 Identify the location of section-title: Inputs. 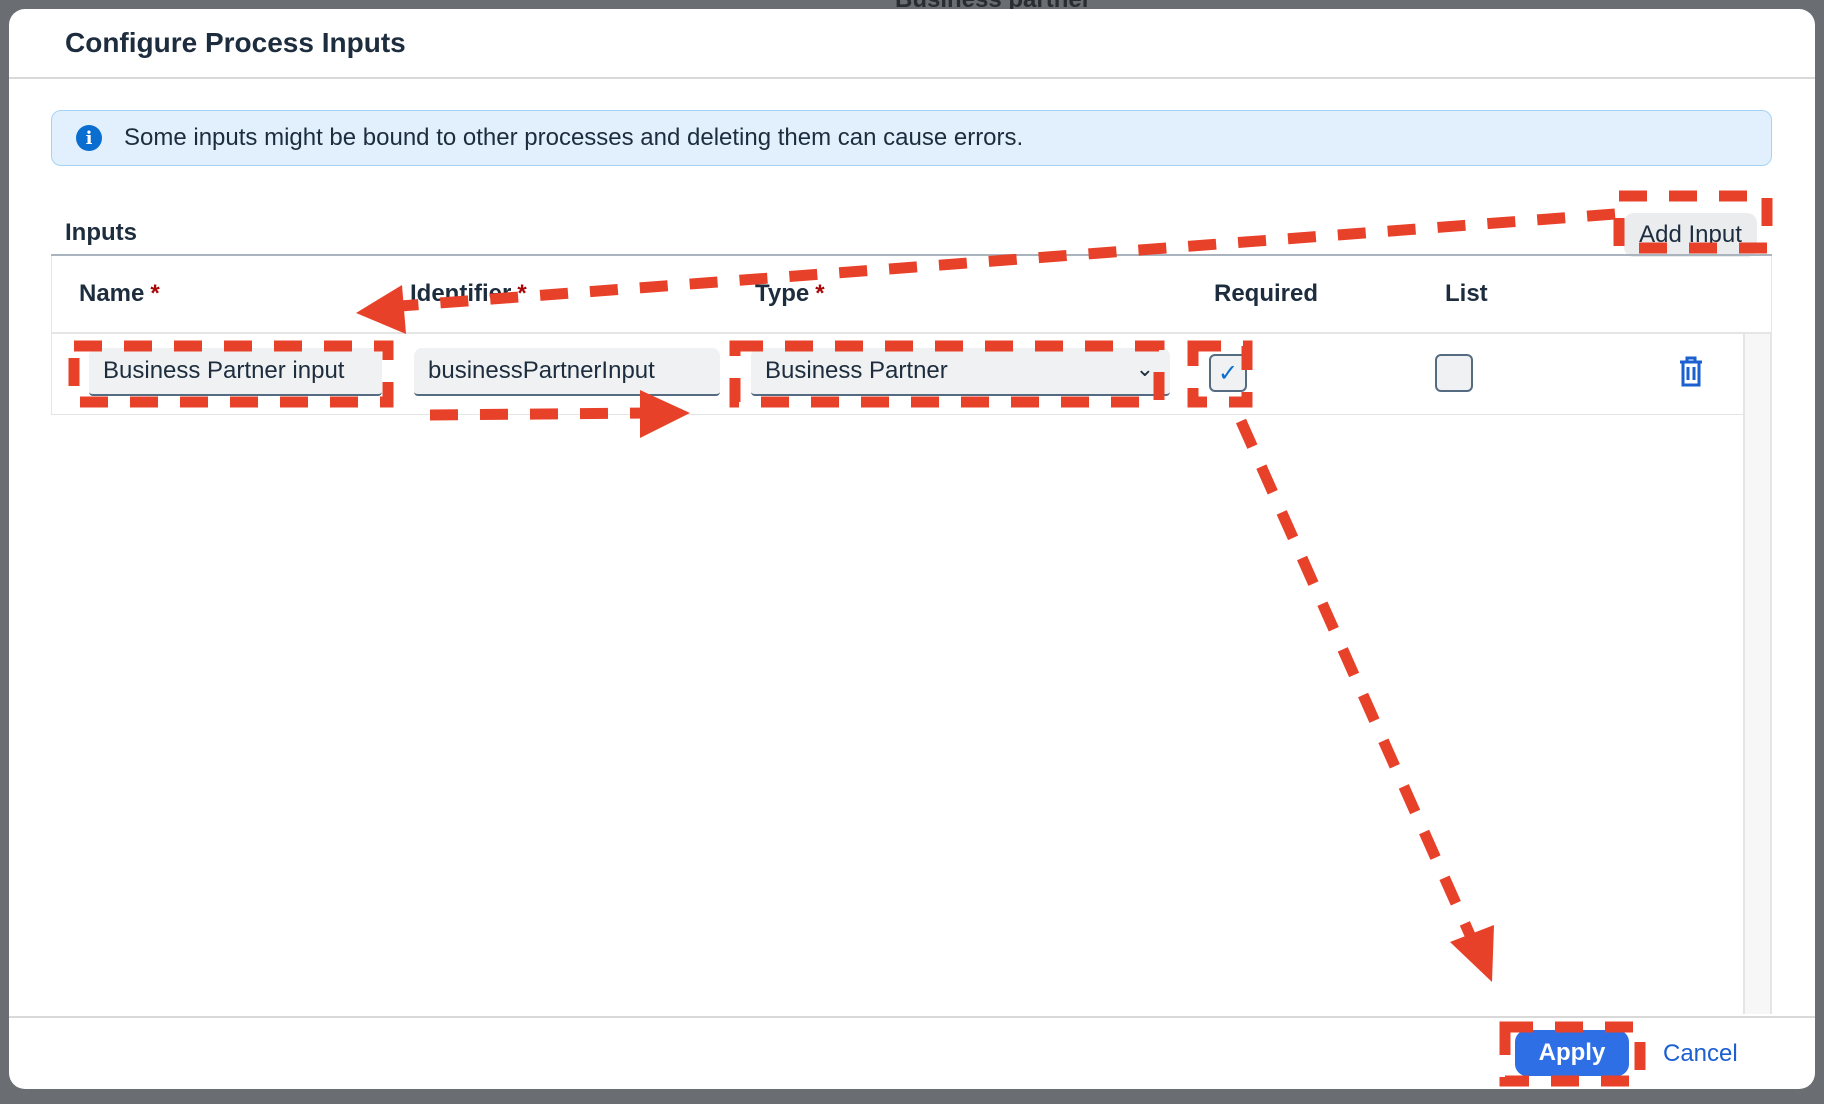
(101, 232).